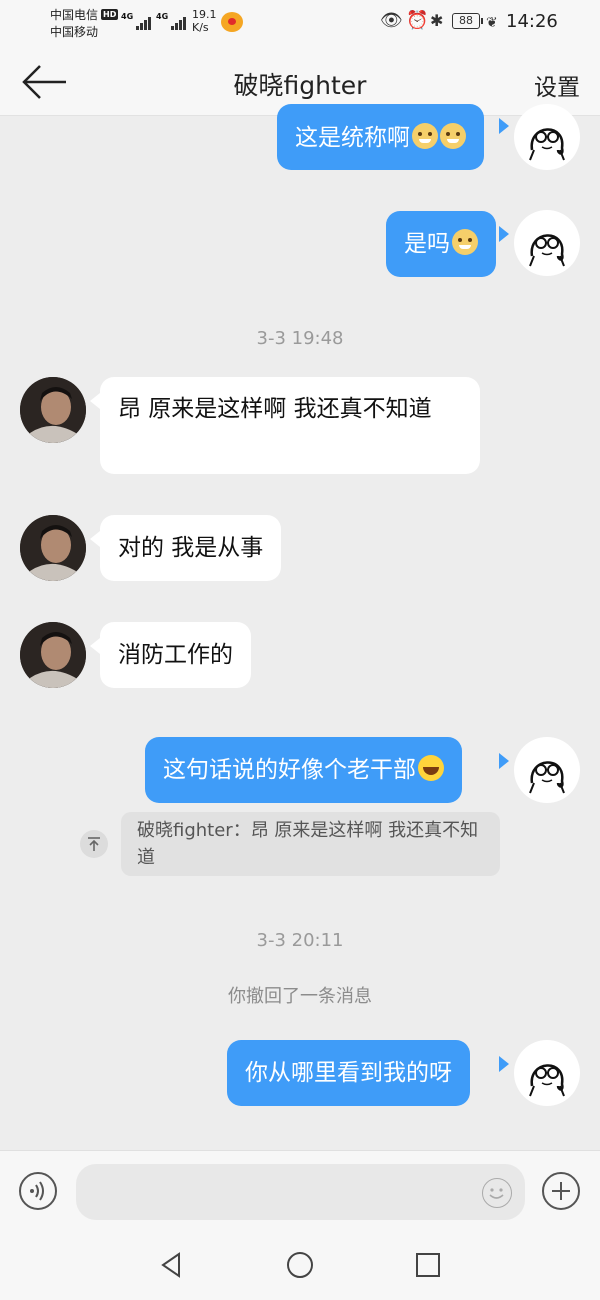 This screenshot has width=600, height=1300. I want to click on plus-icon, so click(561, 1191).